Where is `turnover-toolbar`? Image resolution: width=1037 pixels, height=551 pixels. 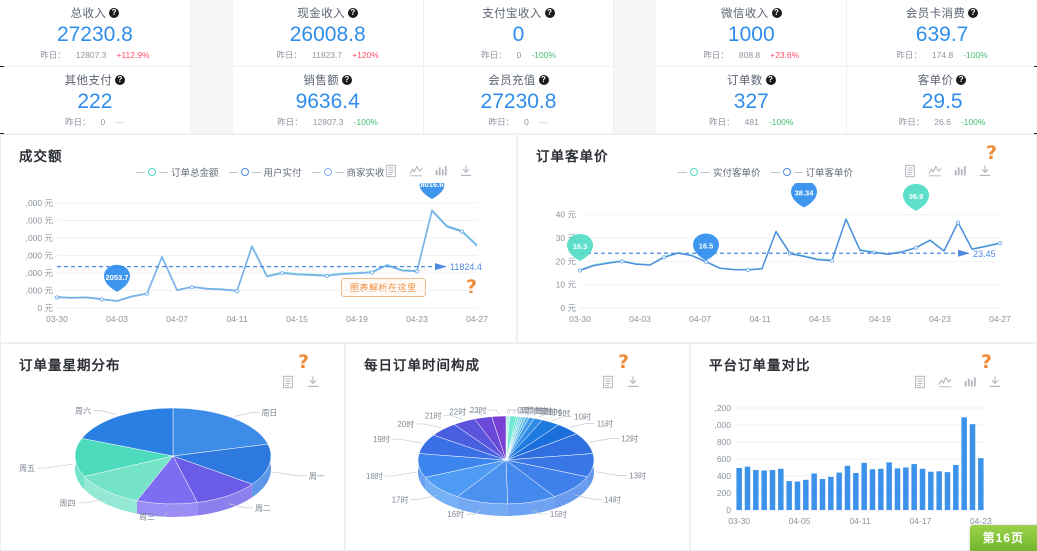 turnover-toolbar is located at coordinates (428, 171).